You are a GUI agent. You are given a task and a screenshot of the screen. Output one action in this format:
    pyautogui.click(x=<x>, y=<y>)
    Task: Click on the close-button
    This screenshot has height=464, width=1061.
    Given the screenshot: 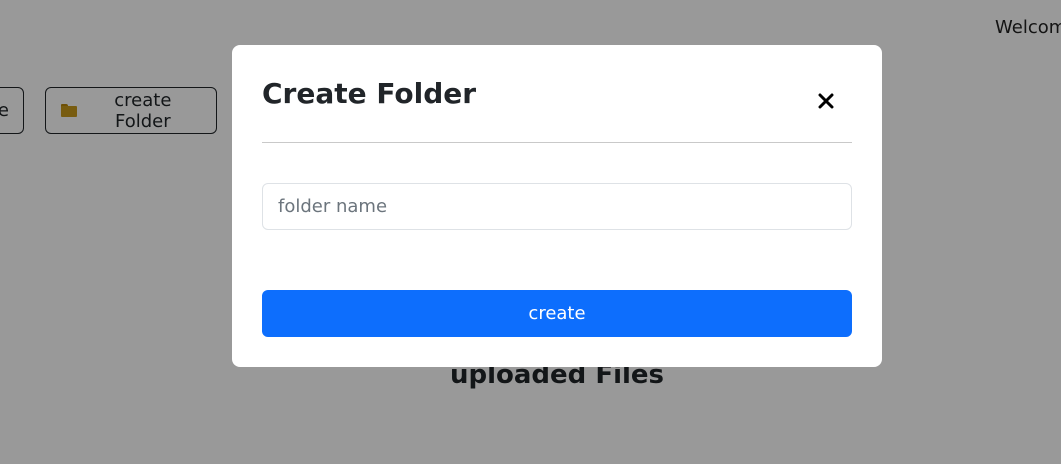 What is the action you would take?
    pyautogui.click(x=826, y=101)
    